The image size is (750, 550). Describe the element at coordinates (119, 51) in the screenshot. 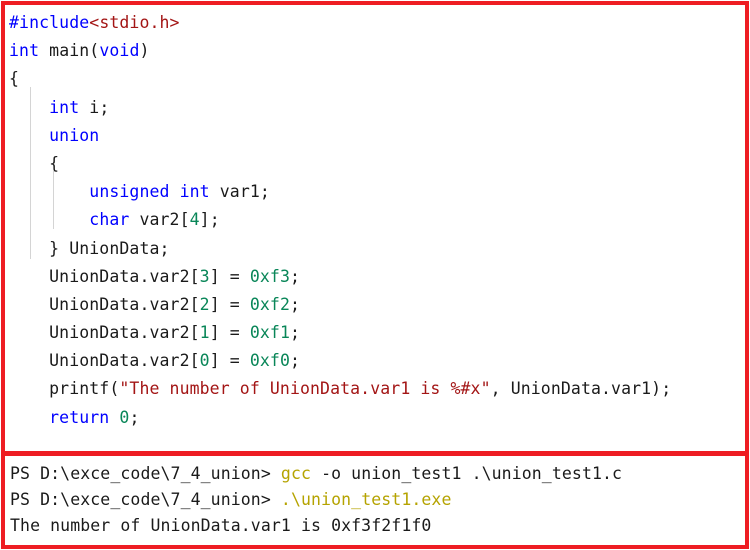

I see `code-token-kw: void` at that location.